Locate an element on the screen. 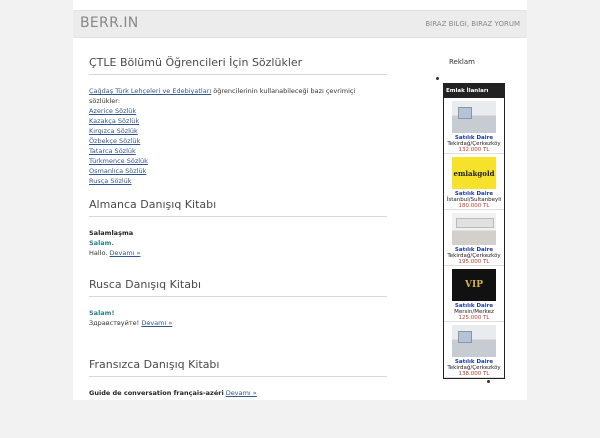 The height and width of the screenshot is (438, 600). kitchen-photo-icon is located at coordinates (474, 229).